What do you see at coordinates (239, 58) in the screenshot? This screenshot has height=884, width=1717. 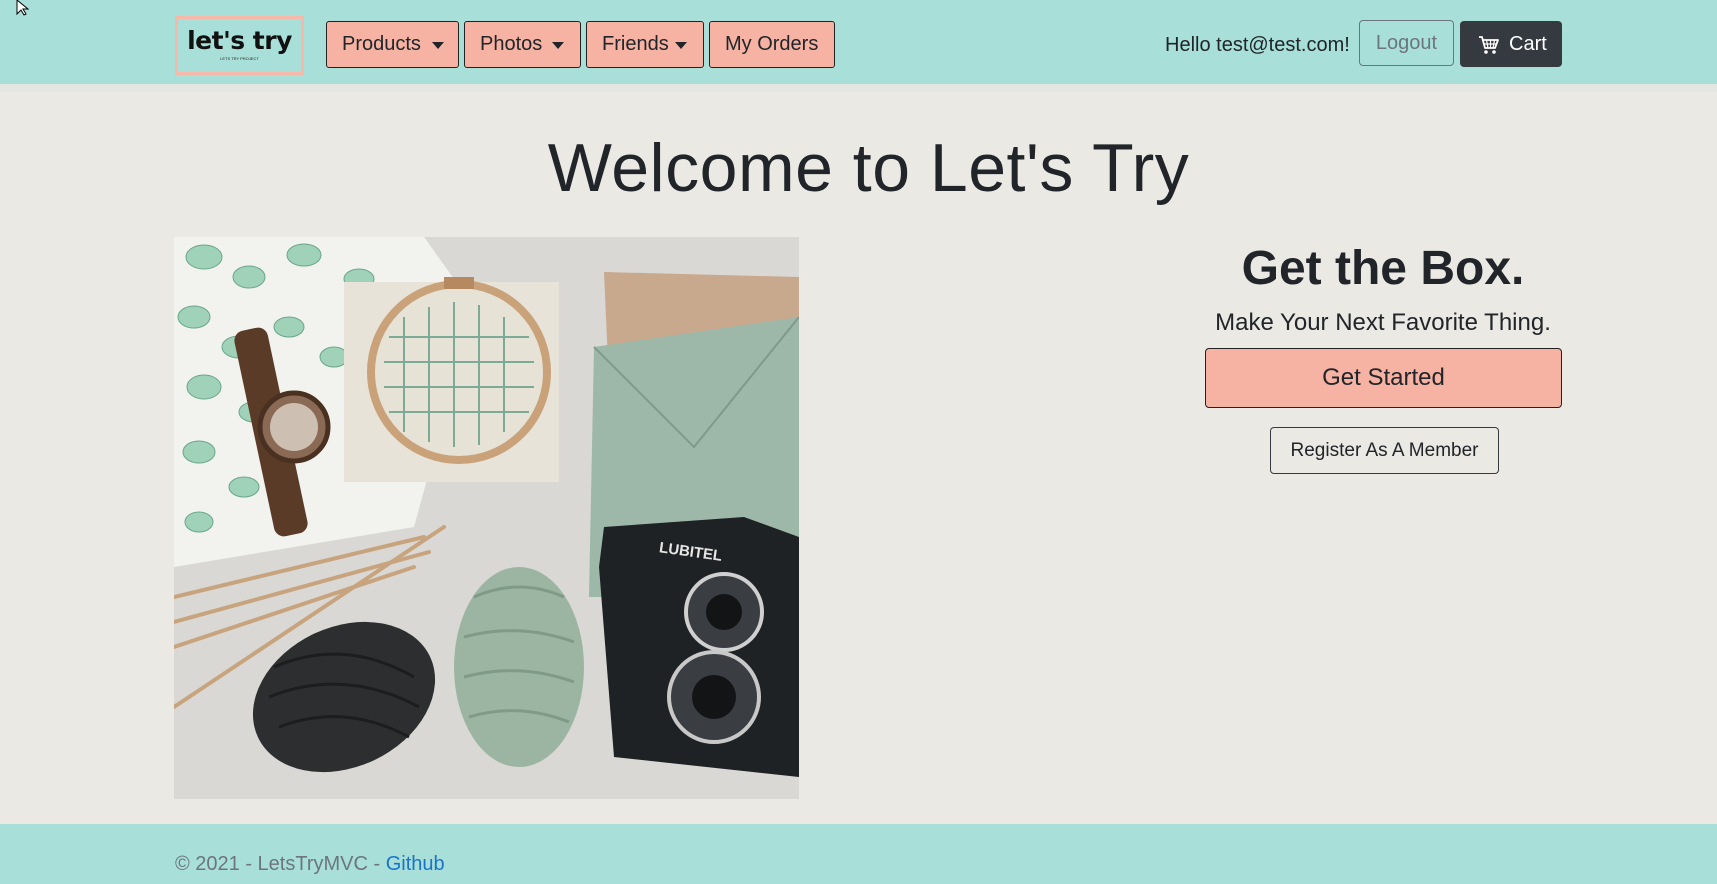 I see `logo-subtext: LETS TRY PROJECT` at bounding box center [239, 58].